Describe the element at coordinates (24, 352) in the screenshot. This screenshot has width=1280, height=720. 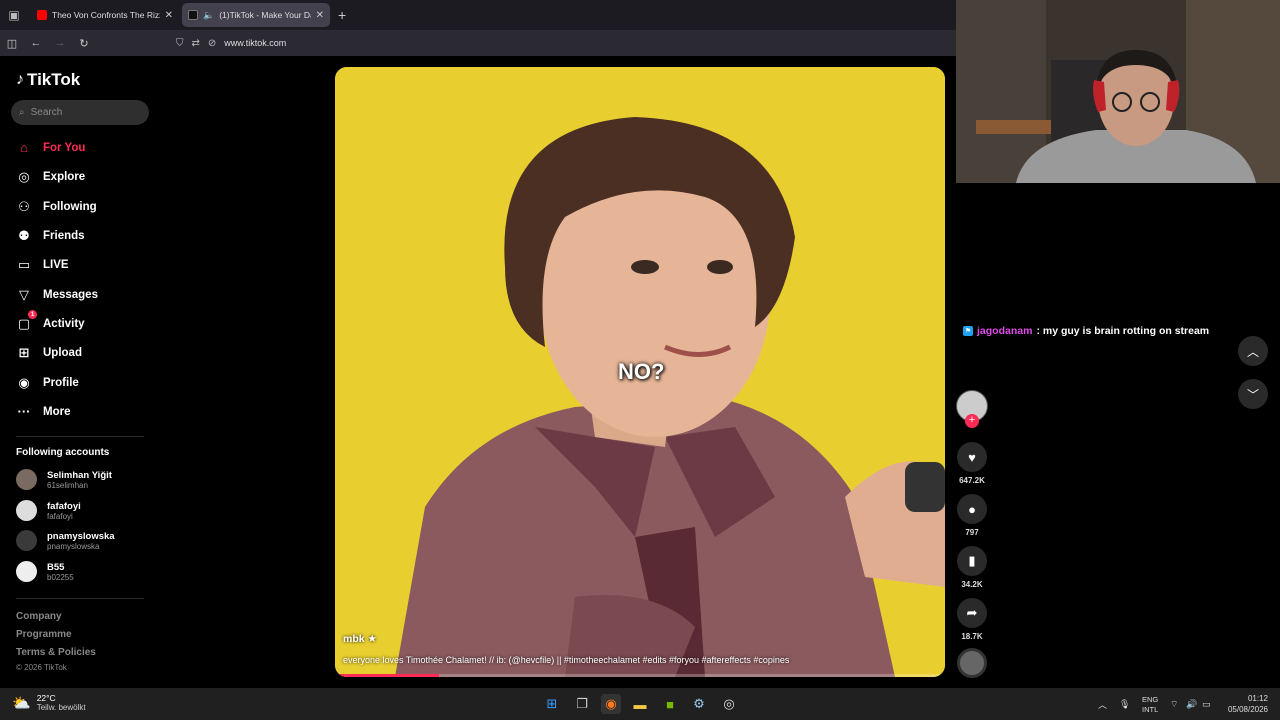
I see `plus-square-icon: ⊞` at that location.